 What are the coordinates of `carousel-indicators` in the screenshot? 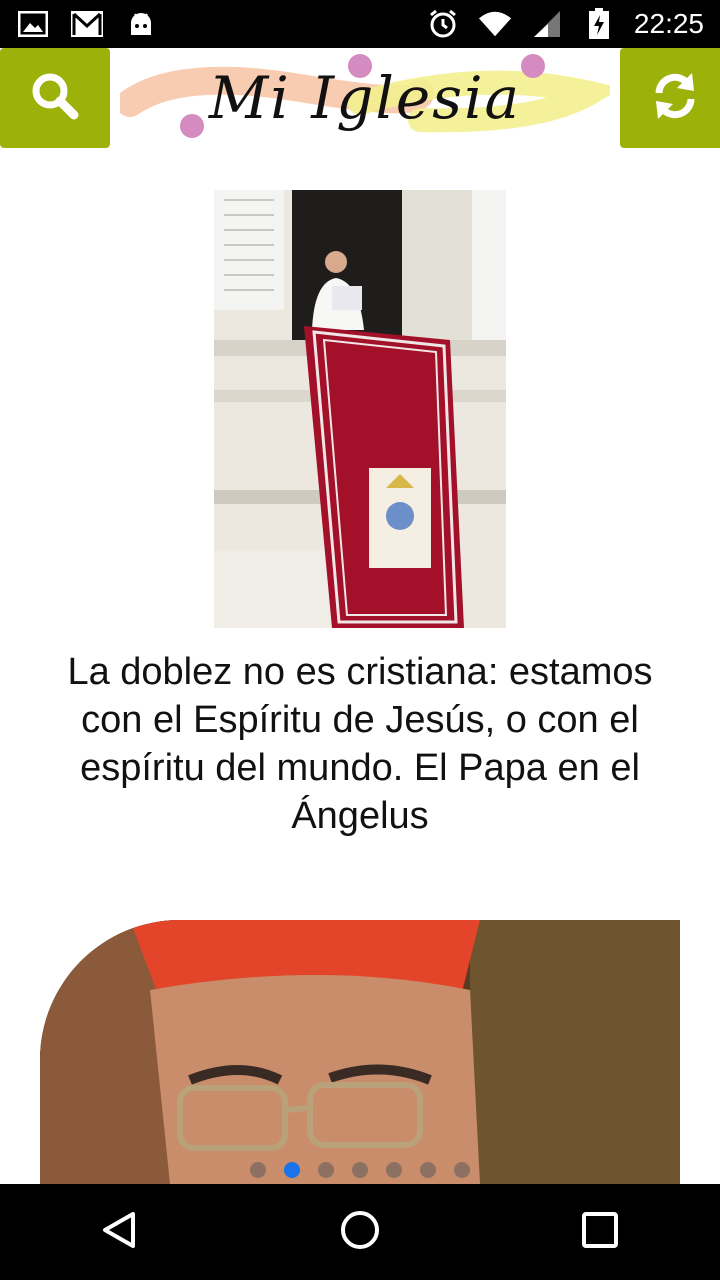 It's located at (360, 1170).